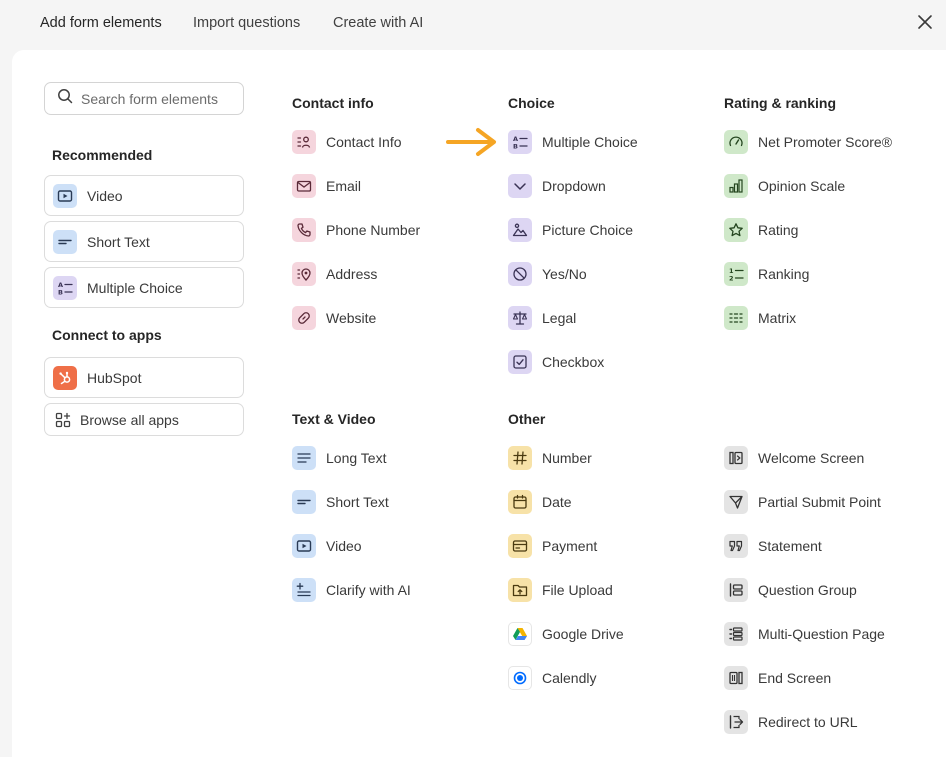  Describe the element at coordinates (557, 502) in the screenshot. I see `element-label: Date` at that location.